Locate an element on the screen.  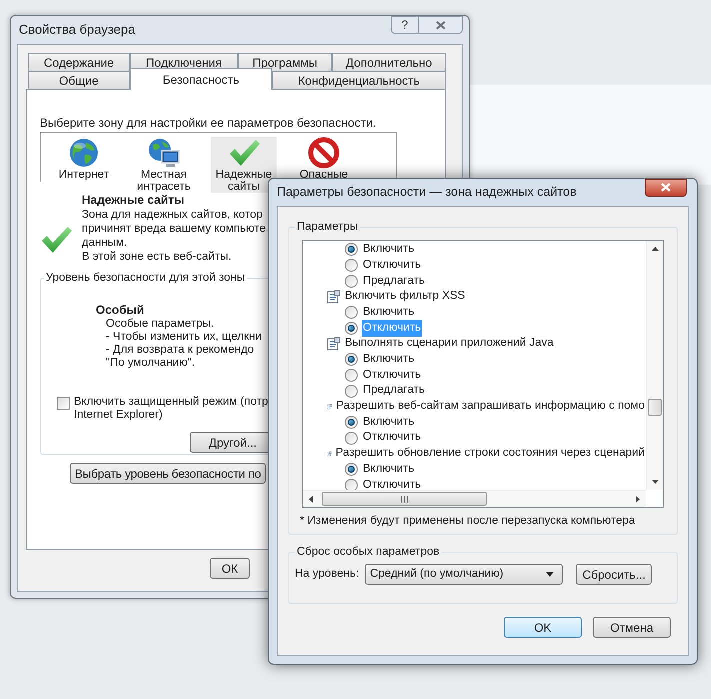
globe-monitor-icon is located at coordinates (164, 153).